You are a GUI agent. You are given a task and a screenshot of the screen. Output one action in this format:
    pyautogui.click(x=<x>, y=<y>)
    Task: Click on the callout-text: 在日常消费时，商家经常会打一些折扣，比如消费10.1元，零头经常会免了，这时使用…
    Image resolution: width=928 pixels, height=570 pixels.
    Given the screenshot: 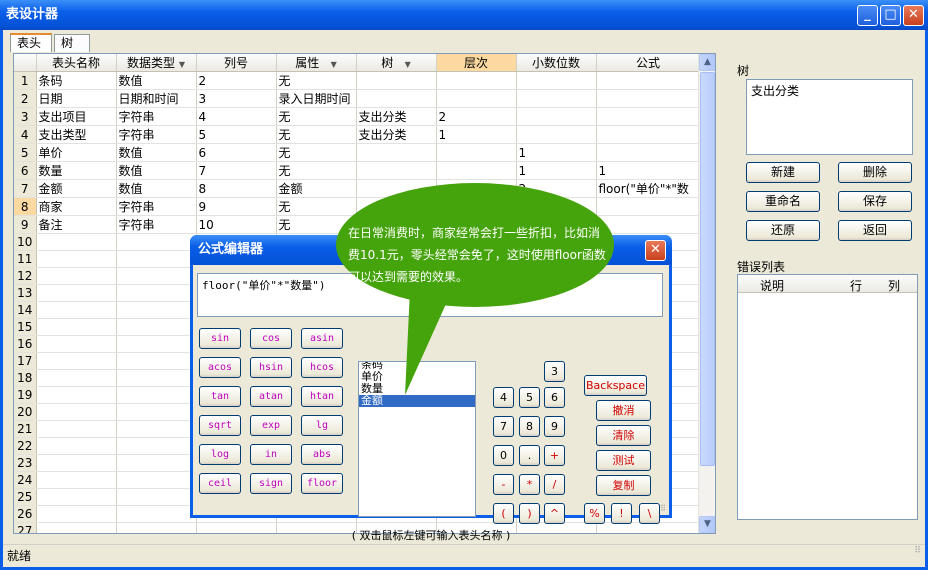 What is the action you would take?
    pyautogui.click(x=477, y=255)
    